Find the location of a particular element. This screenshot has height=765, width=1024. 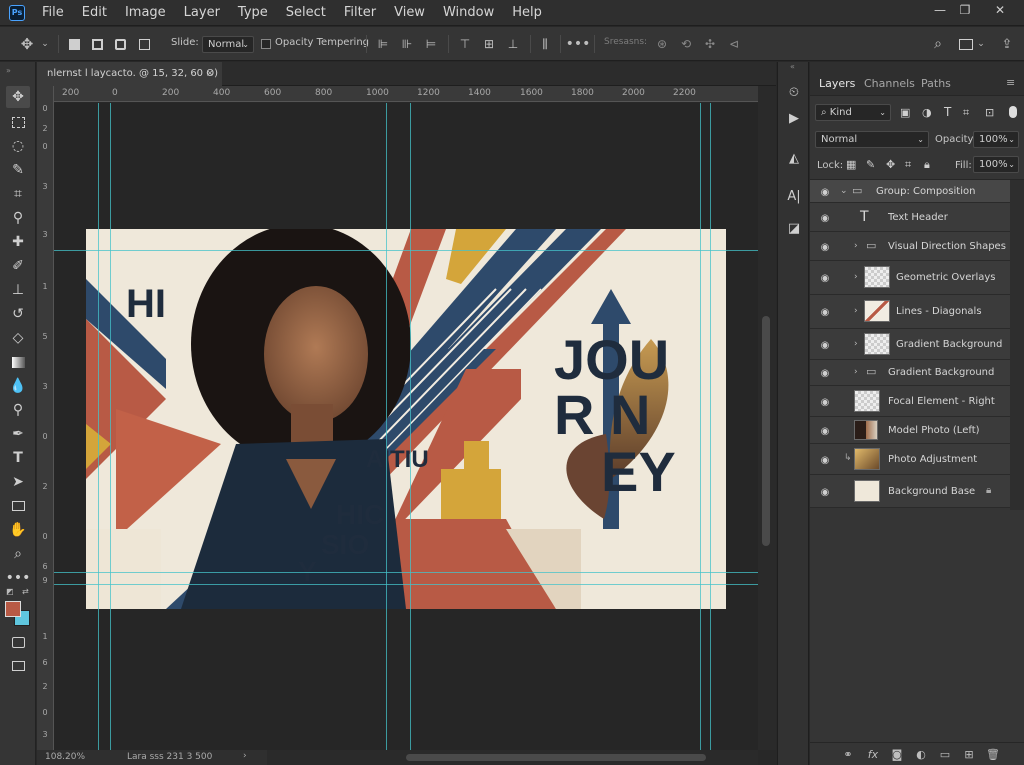

roll-3d-icon: ⟲ is located at coordinates (686, 44).